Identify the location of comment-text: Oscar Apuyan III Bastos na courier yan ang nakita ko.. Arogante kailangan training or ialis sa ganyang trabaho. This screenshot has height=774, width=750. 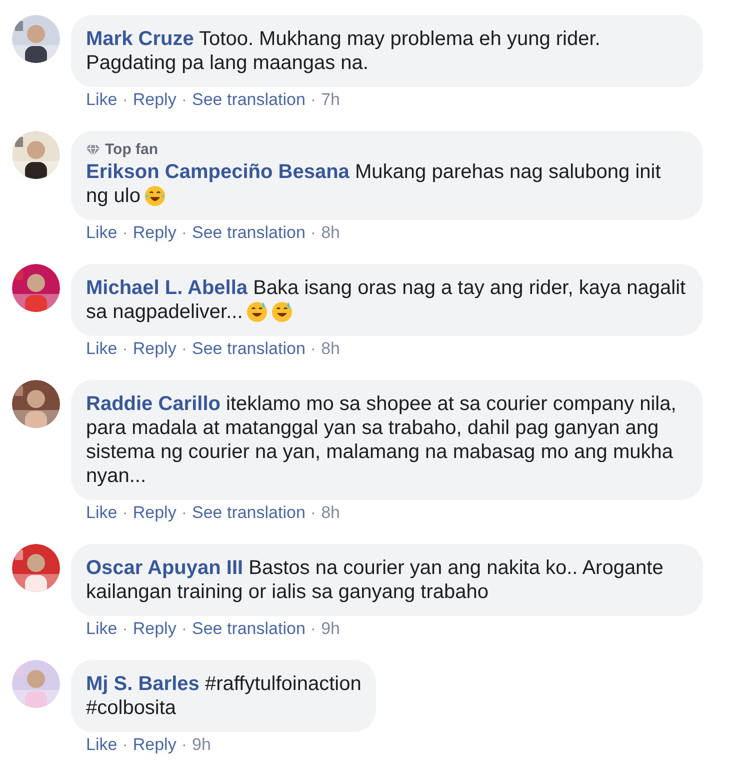
(375, 580).